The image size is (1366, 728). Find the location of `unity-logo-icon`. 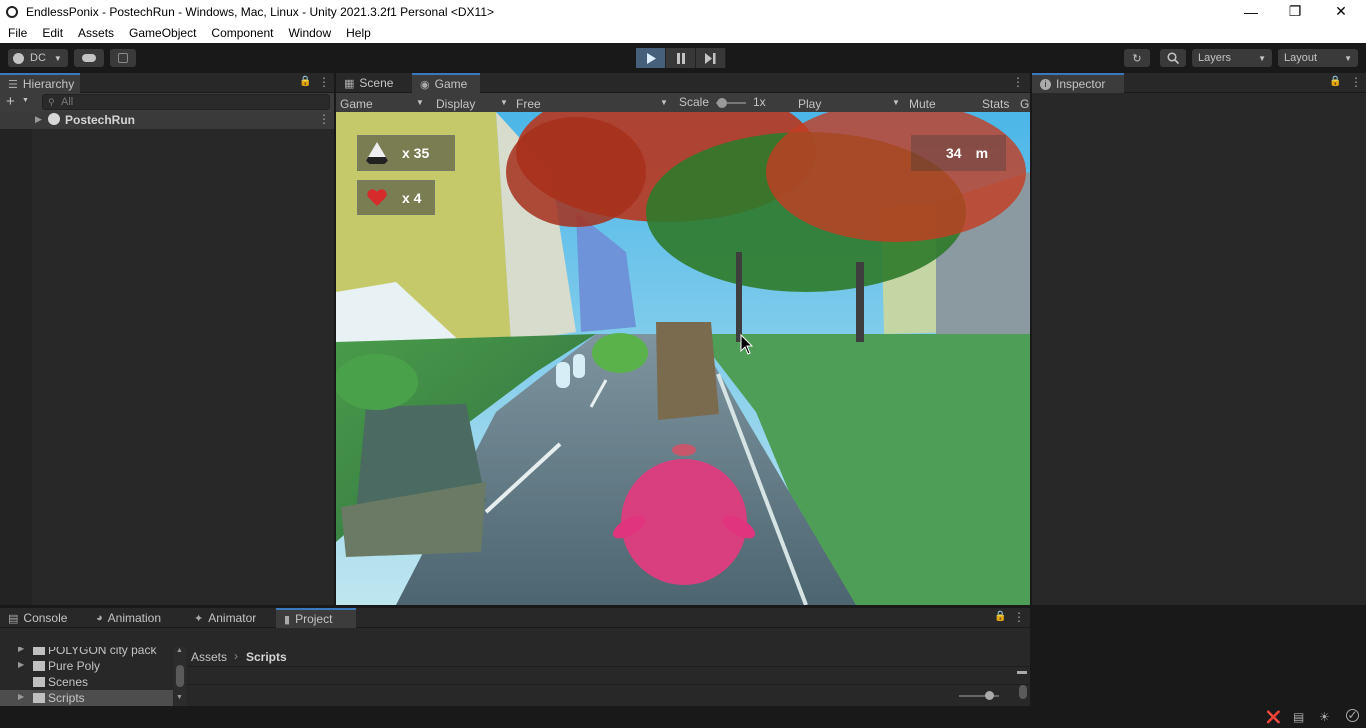

unity-logo-icon is located at coordinates (12, 11).